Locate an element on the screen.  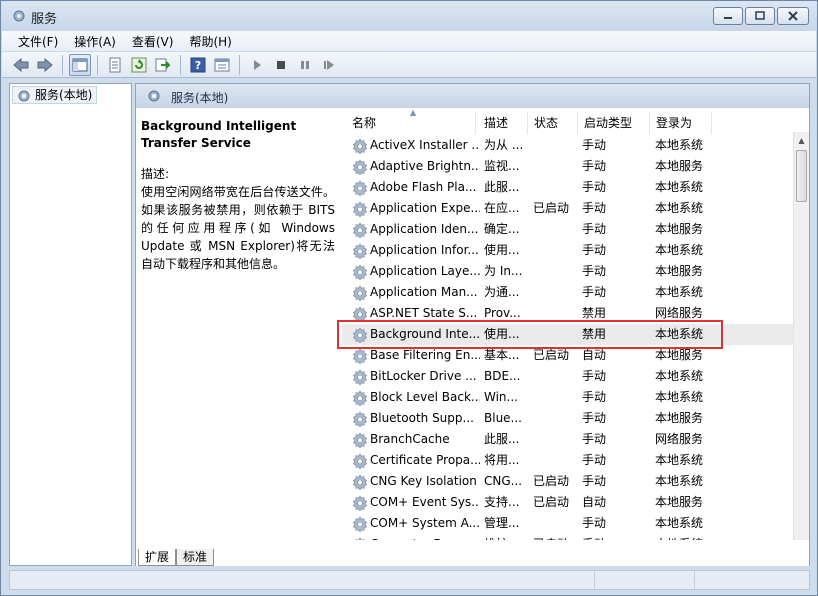
menu-view: 查看(V) is located at coordinates (153, 41).